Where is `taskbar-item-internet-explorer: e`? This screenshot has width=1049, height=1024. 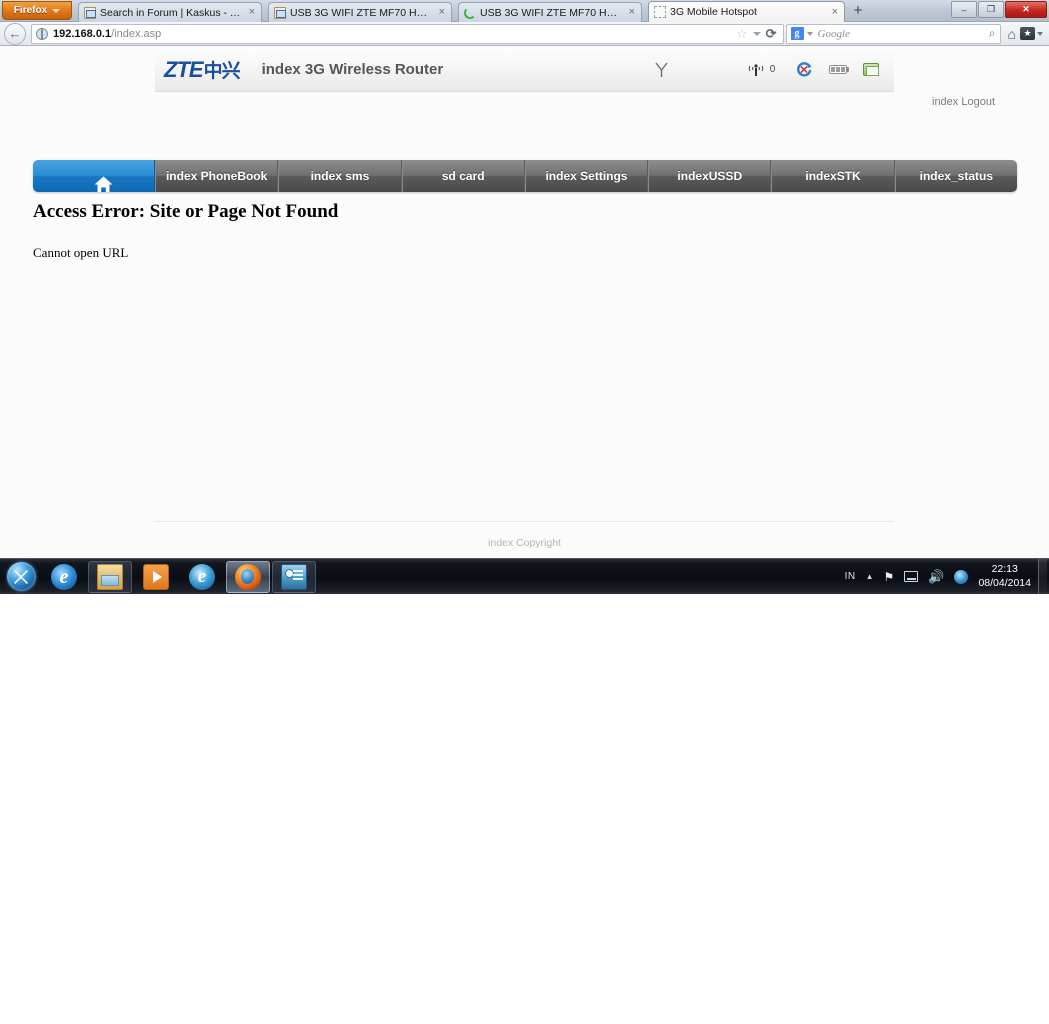 taskbar-item-internet-explorer: e is located at coordinates (64, 577).